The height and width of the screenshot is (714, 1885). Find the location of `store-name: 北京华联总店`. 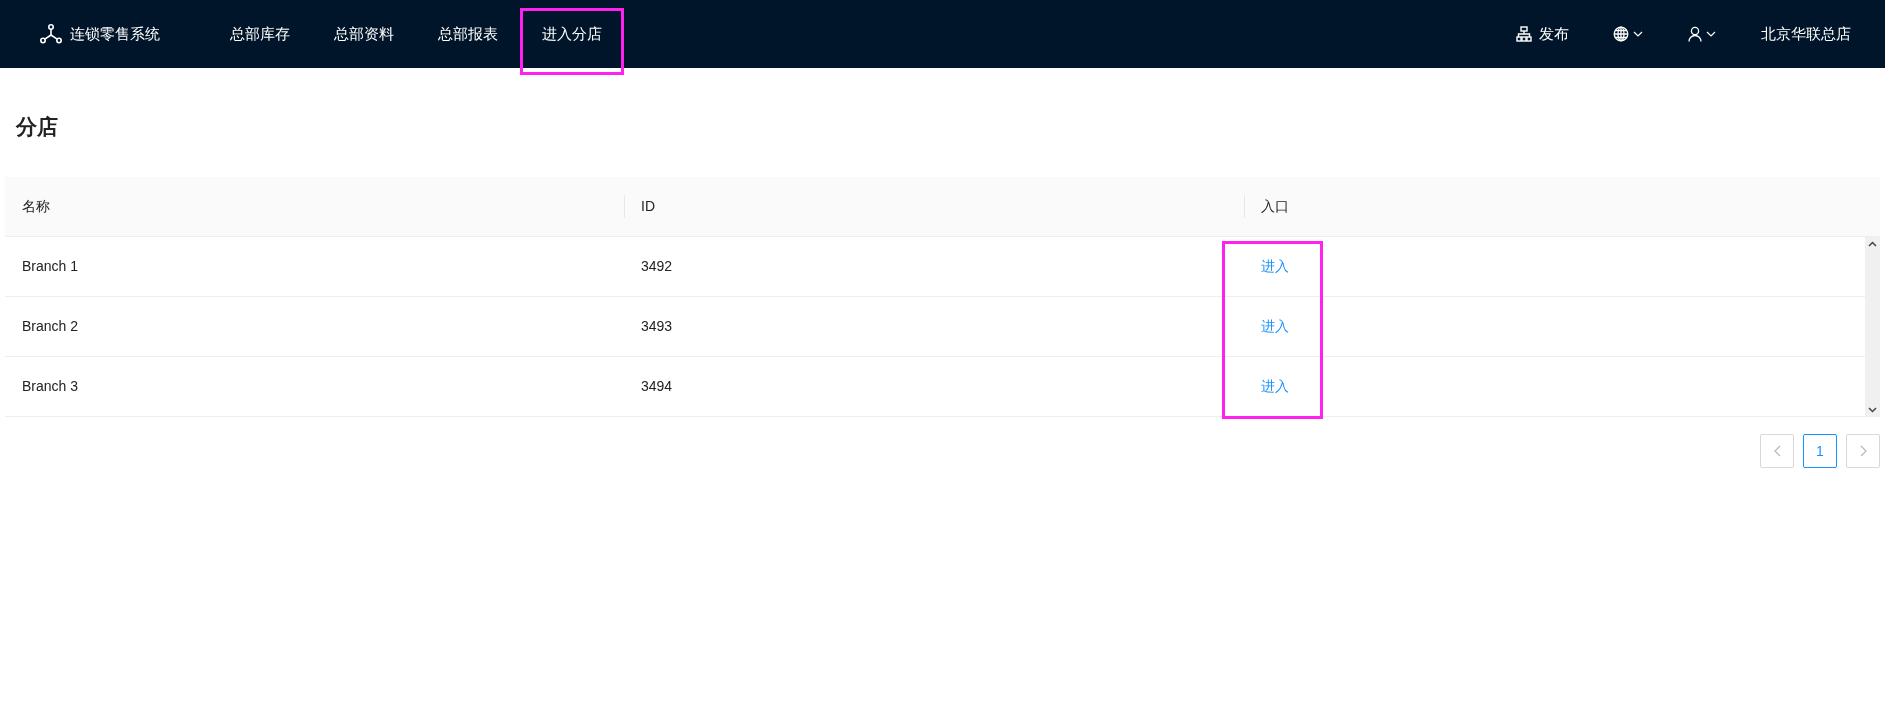

store-name: 北京华联总店 is located at coordinates (1806, 34).